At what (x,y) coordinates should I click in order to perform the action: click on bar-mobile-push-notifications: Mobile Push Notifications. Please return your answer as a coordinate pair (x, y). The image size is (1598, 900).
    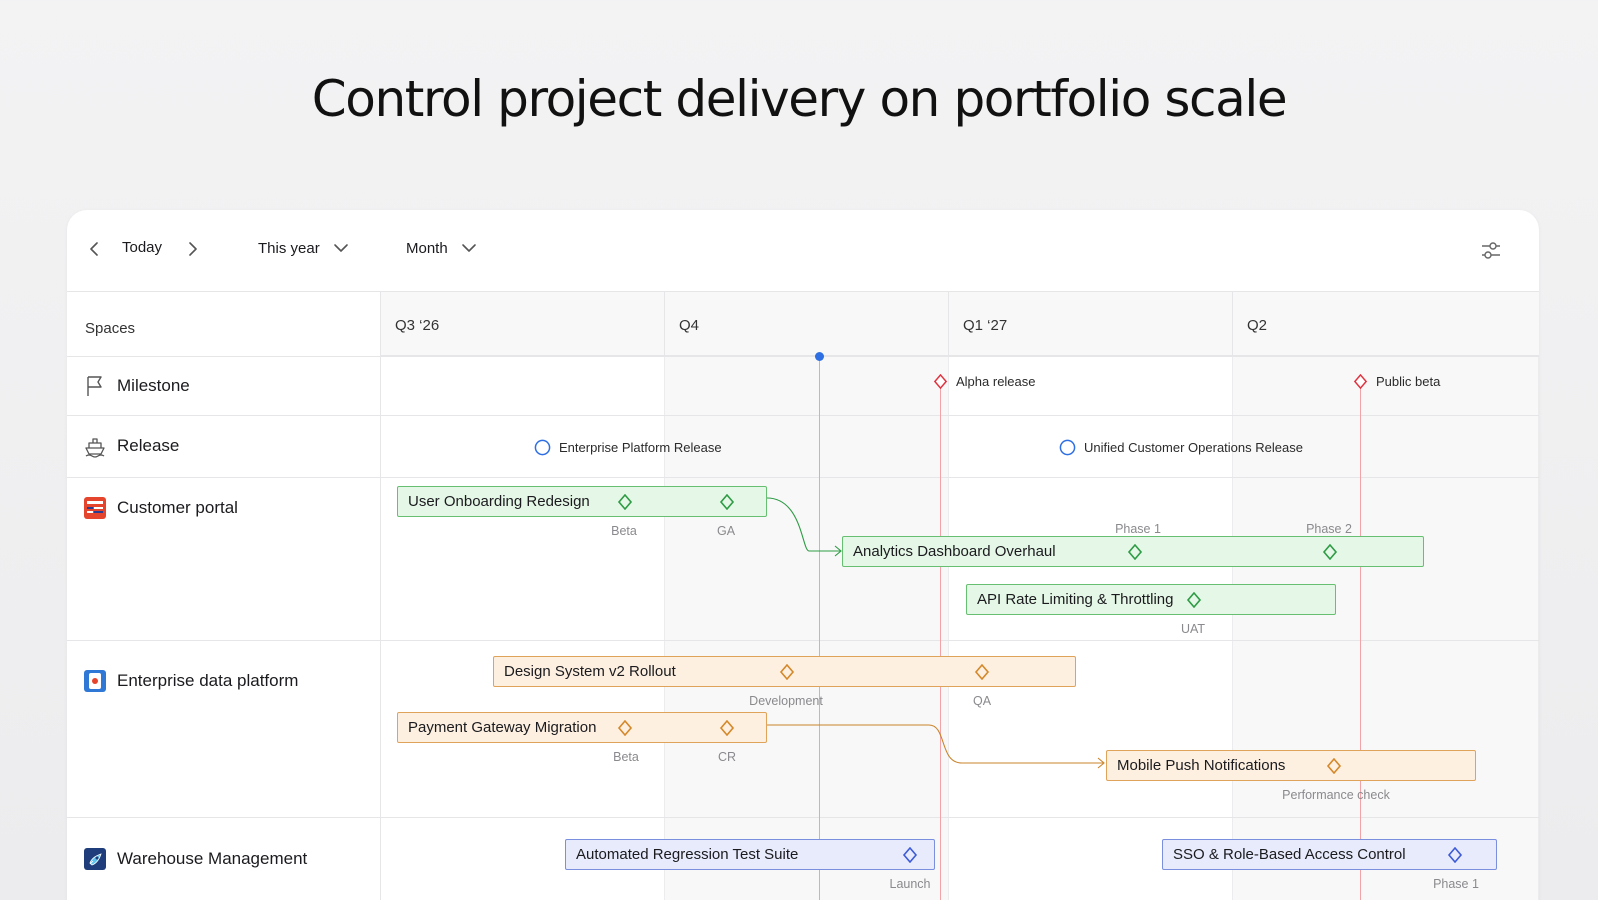
    Looking at the image, I should click on (1291, 765).